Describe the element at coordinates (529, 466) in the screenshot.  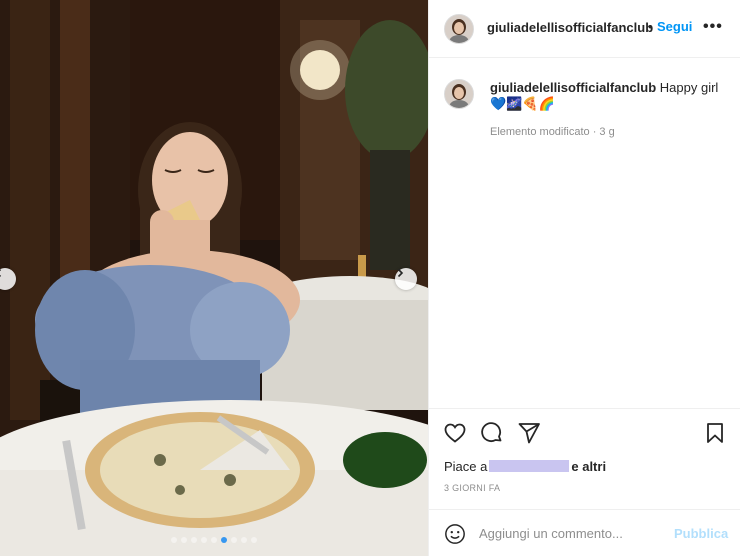
I see `liker-name-redacted` at that location.